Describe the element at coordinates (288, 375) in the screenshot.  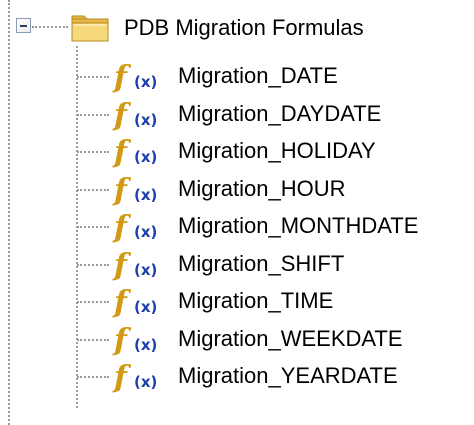
I see `formula-item-label: Migration_YEARDATE` at that location.